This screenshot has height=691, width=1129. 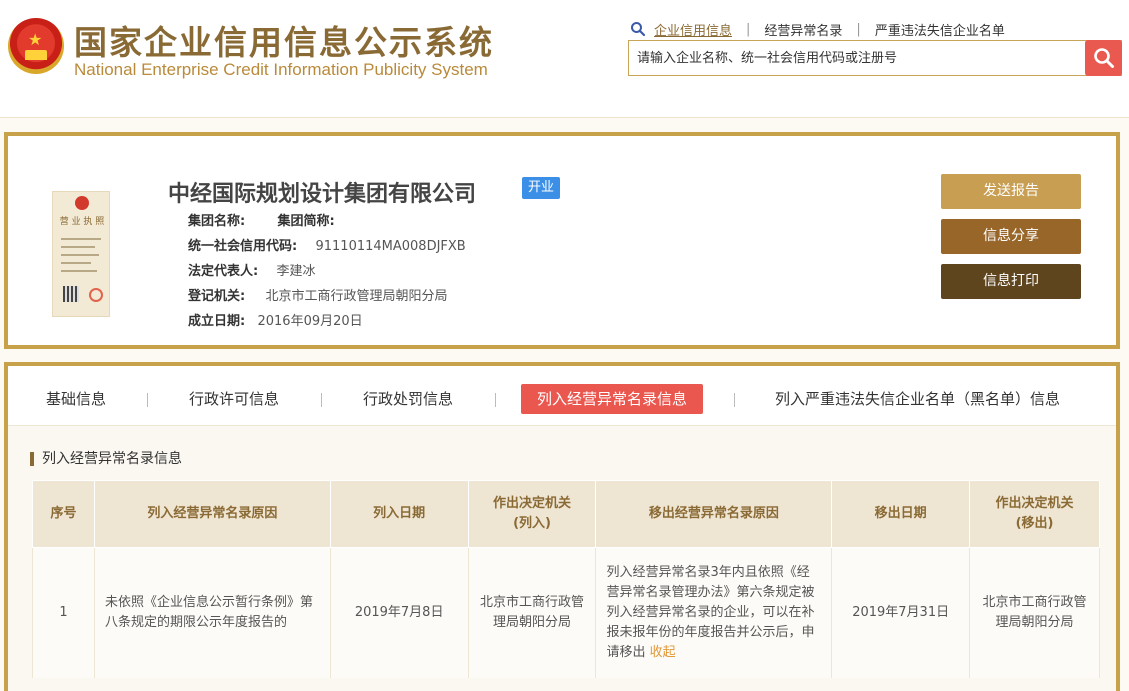 I want to click on reg-authority-row: 登记机关: 北京市工商行政管理局朝阳分局, so click(x=318, y=294).